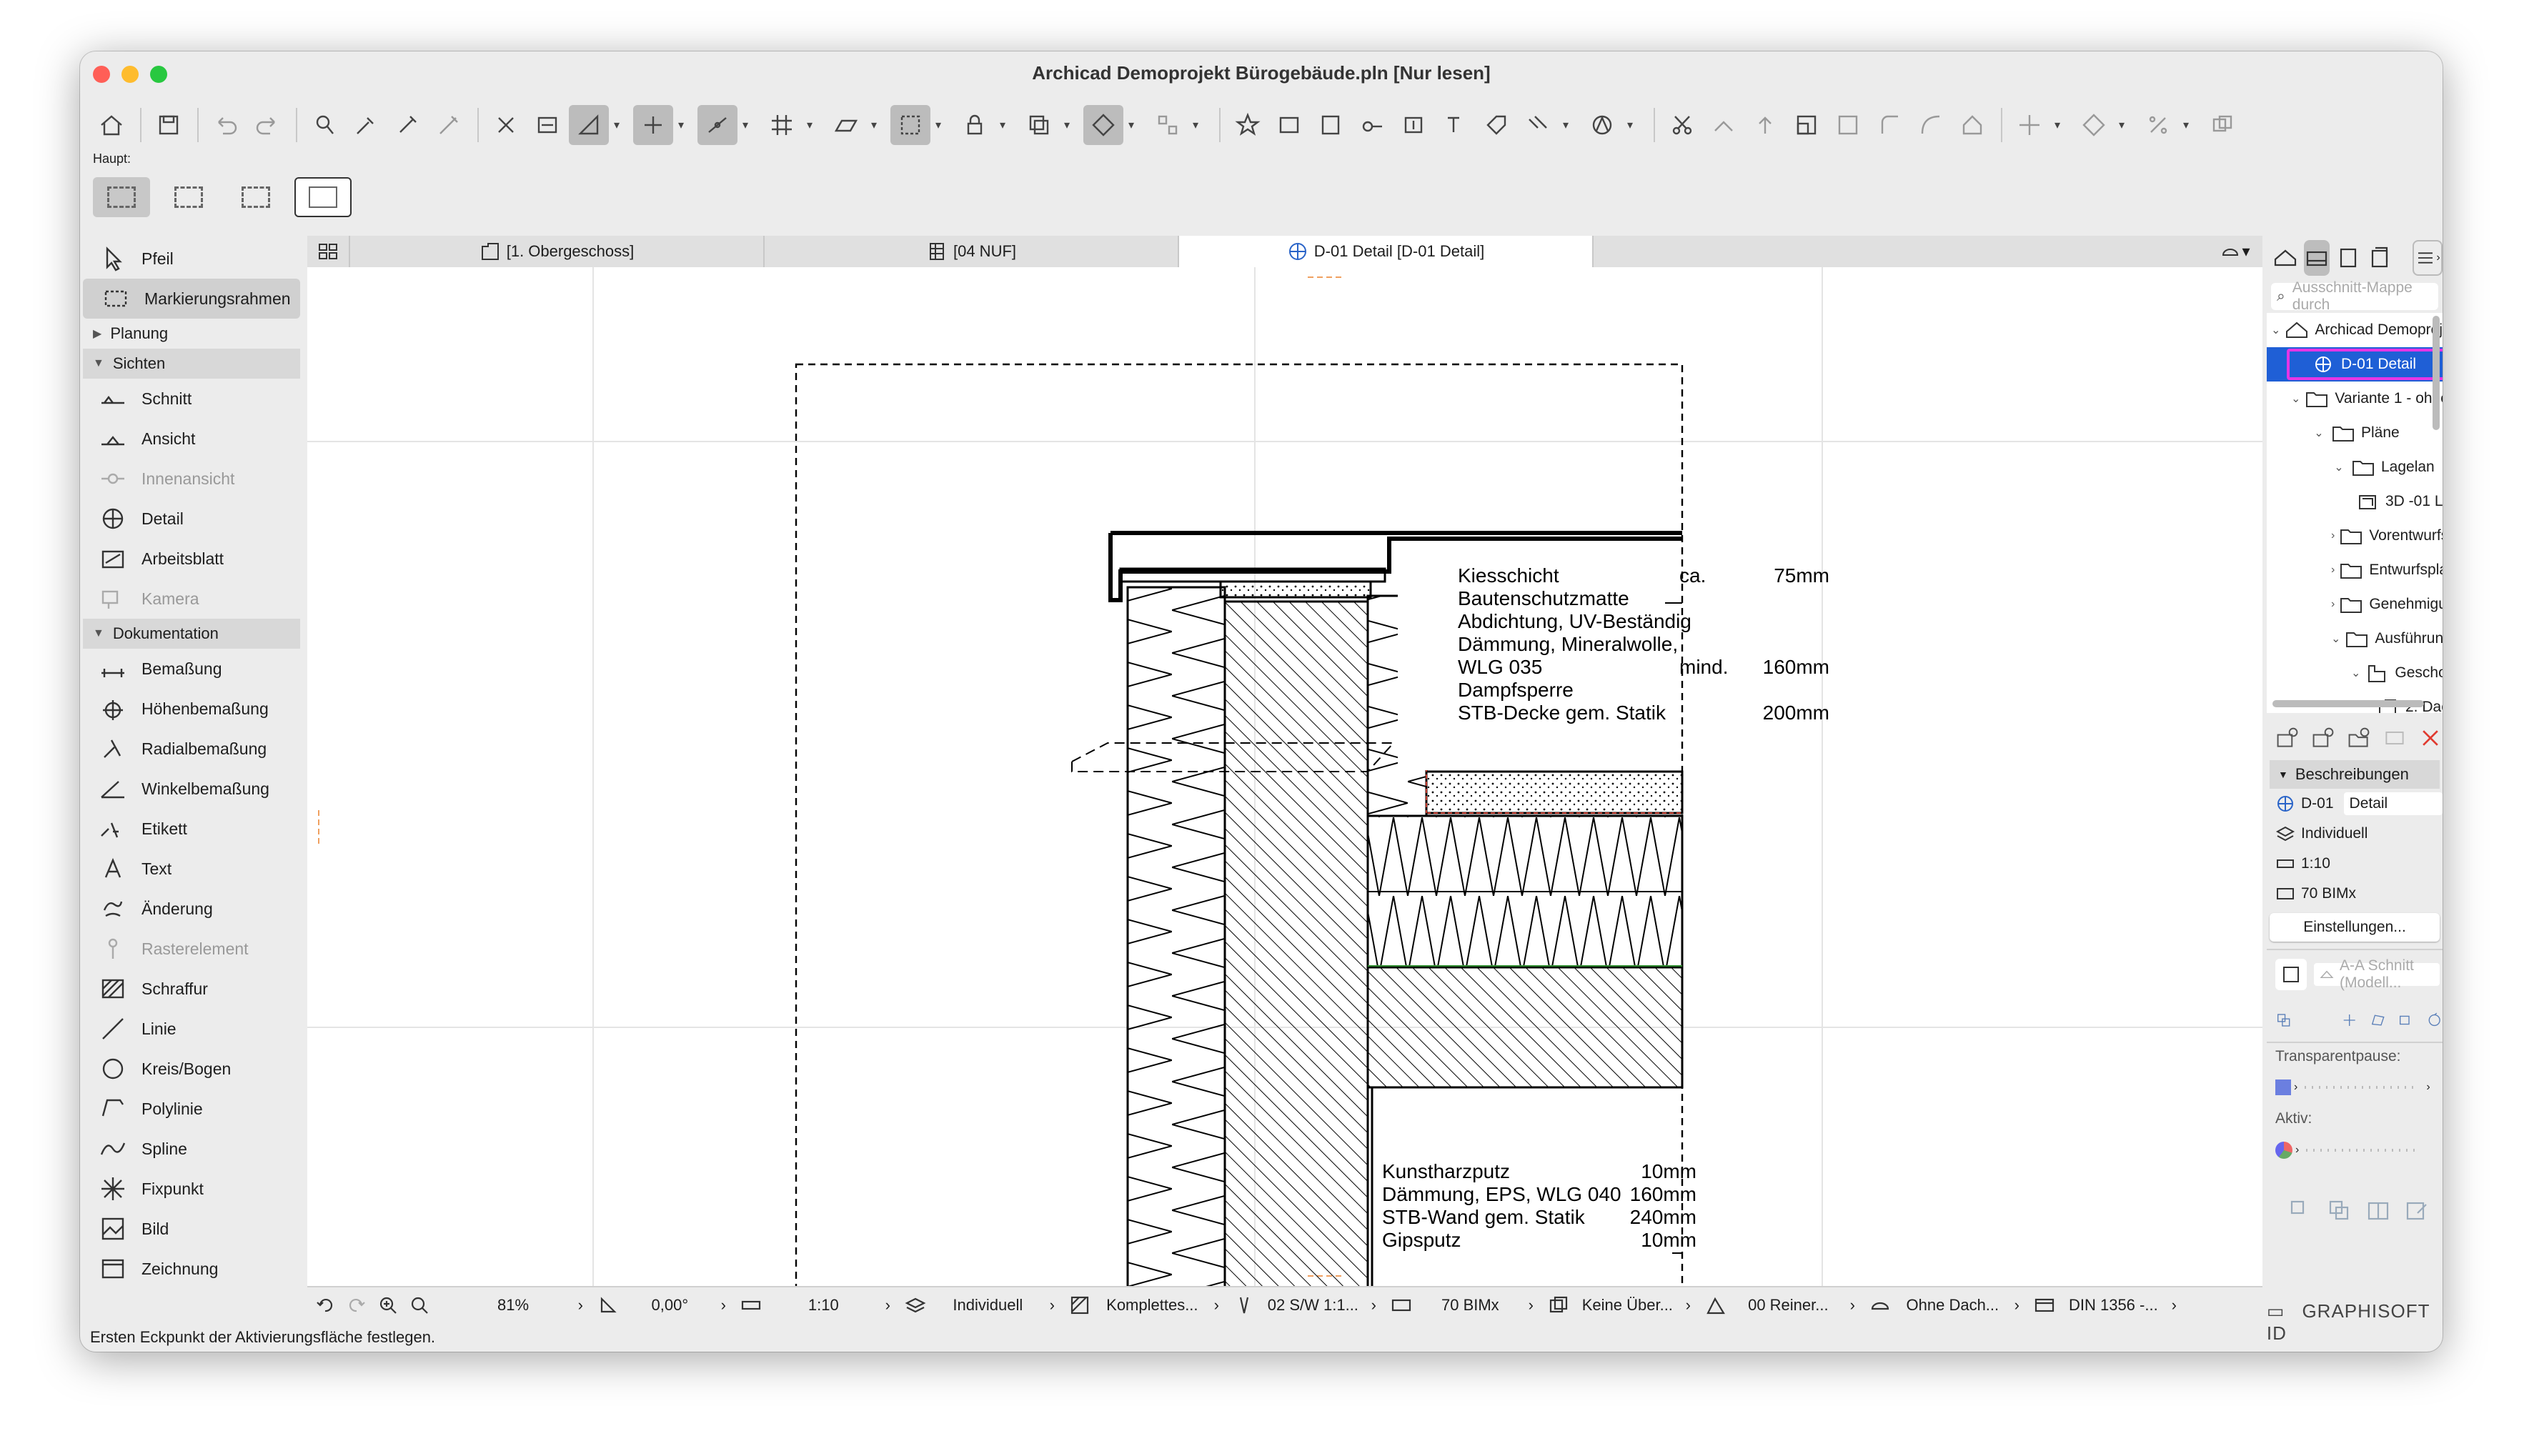  What do you see at coordinates (2355, 1087) in the screenshot?
I see `transparency-slider: › ›` at bounding box center [2355, 1087].